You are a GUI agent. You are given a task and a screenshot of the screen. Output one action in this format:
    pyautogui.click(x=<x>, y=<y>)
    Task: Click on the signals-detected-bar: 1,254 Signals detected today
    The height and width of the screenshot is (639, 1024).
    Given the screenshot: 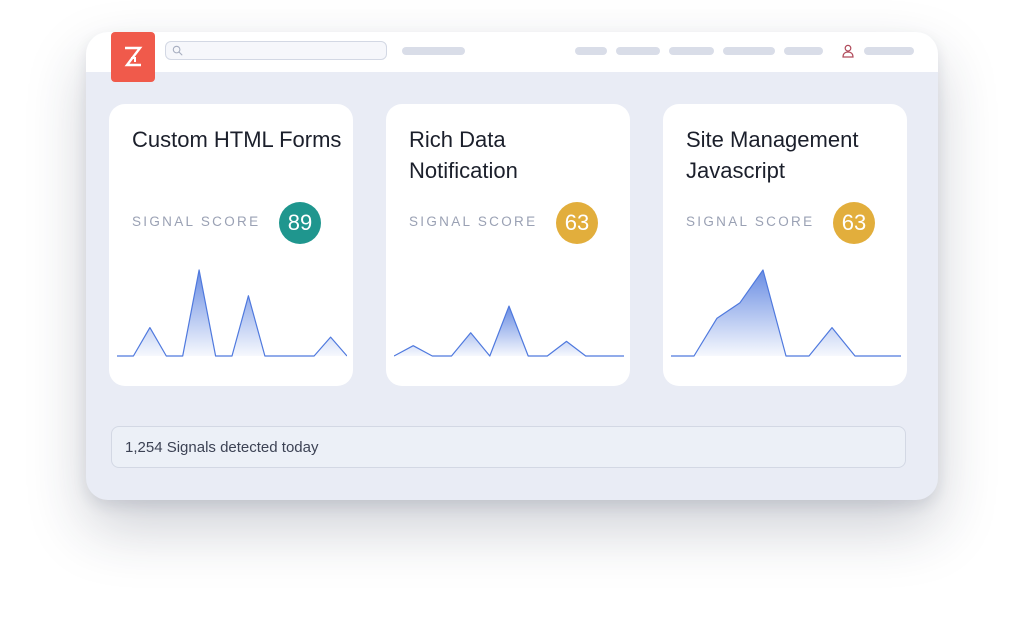 What is the action you would take?
    pyautogui.click(x=508, y=447)
    